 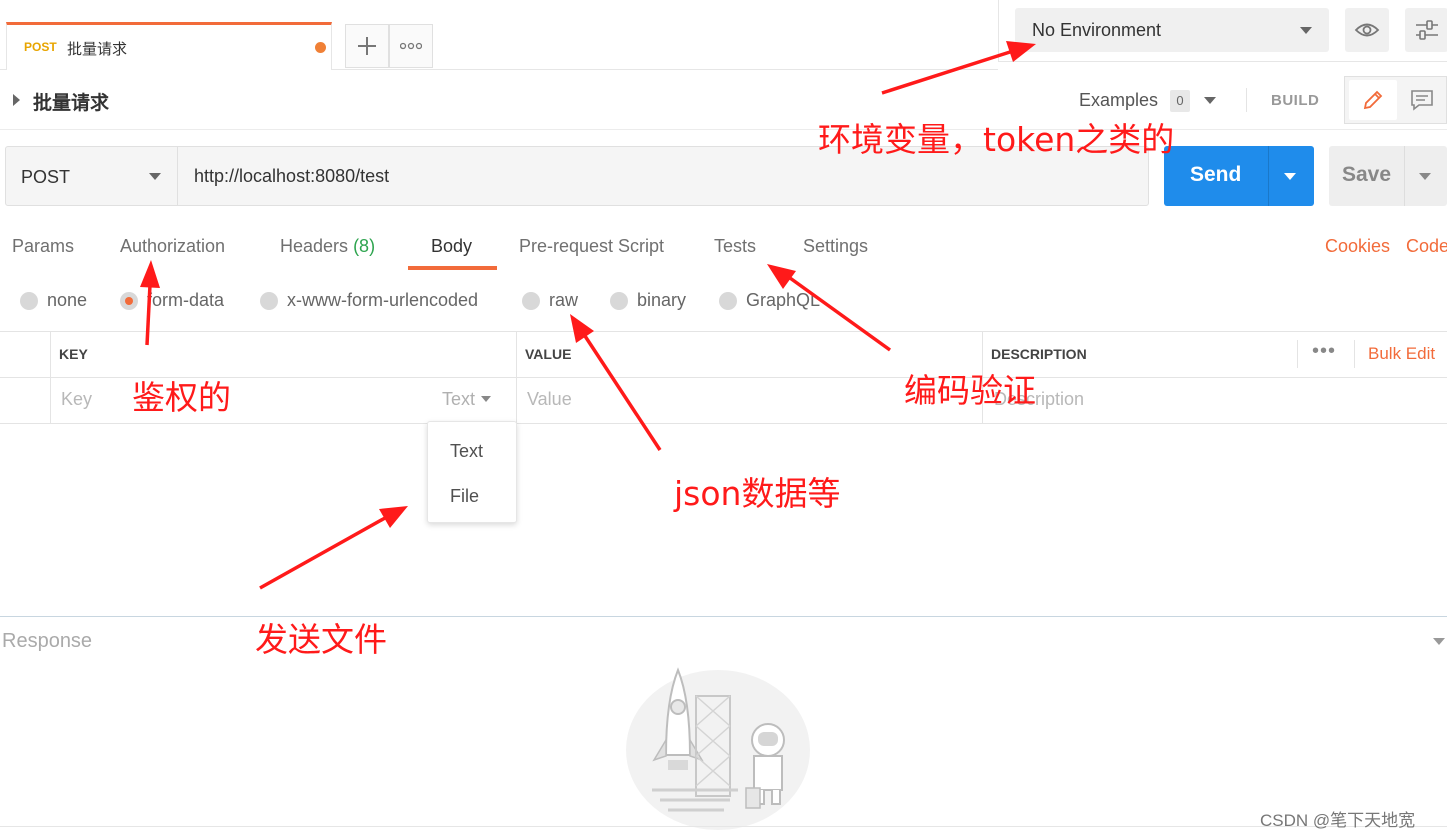 What do you see at coordinates (970, 390) in the screenshot?
I see `annotation-tests: 编码验证` at bounding box center [970, 390].